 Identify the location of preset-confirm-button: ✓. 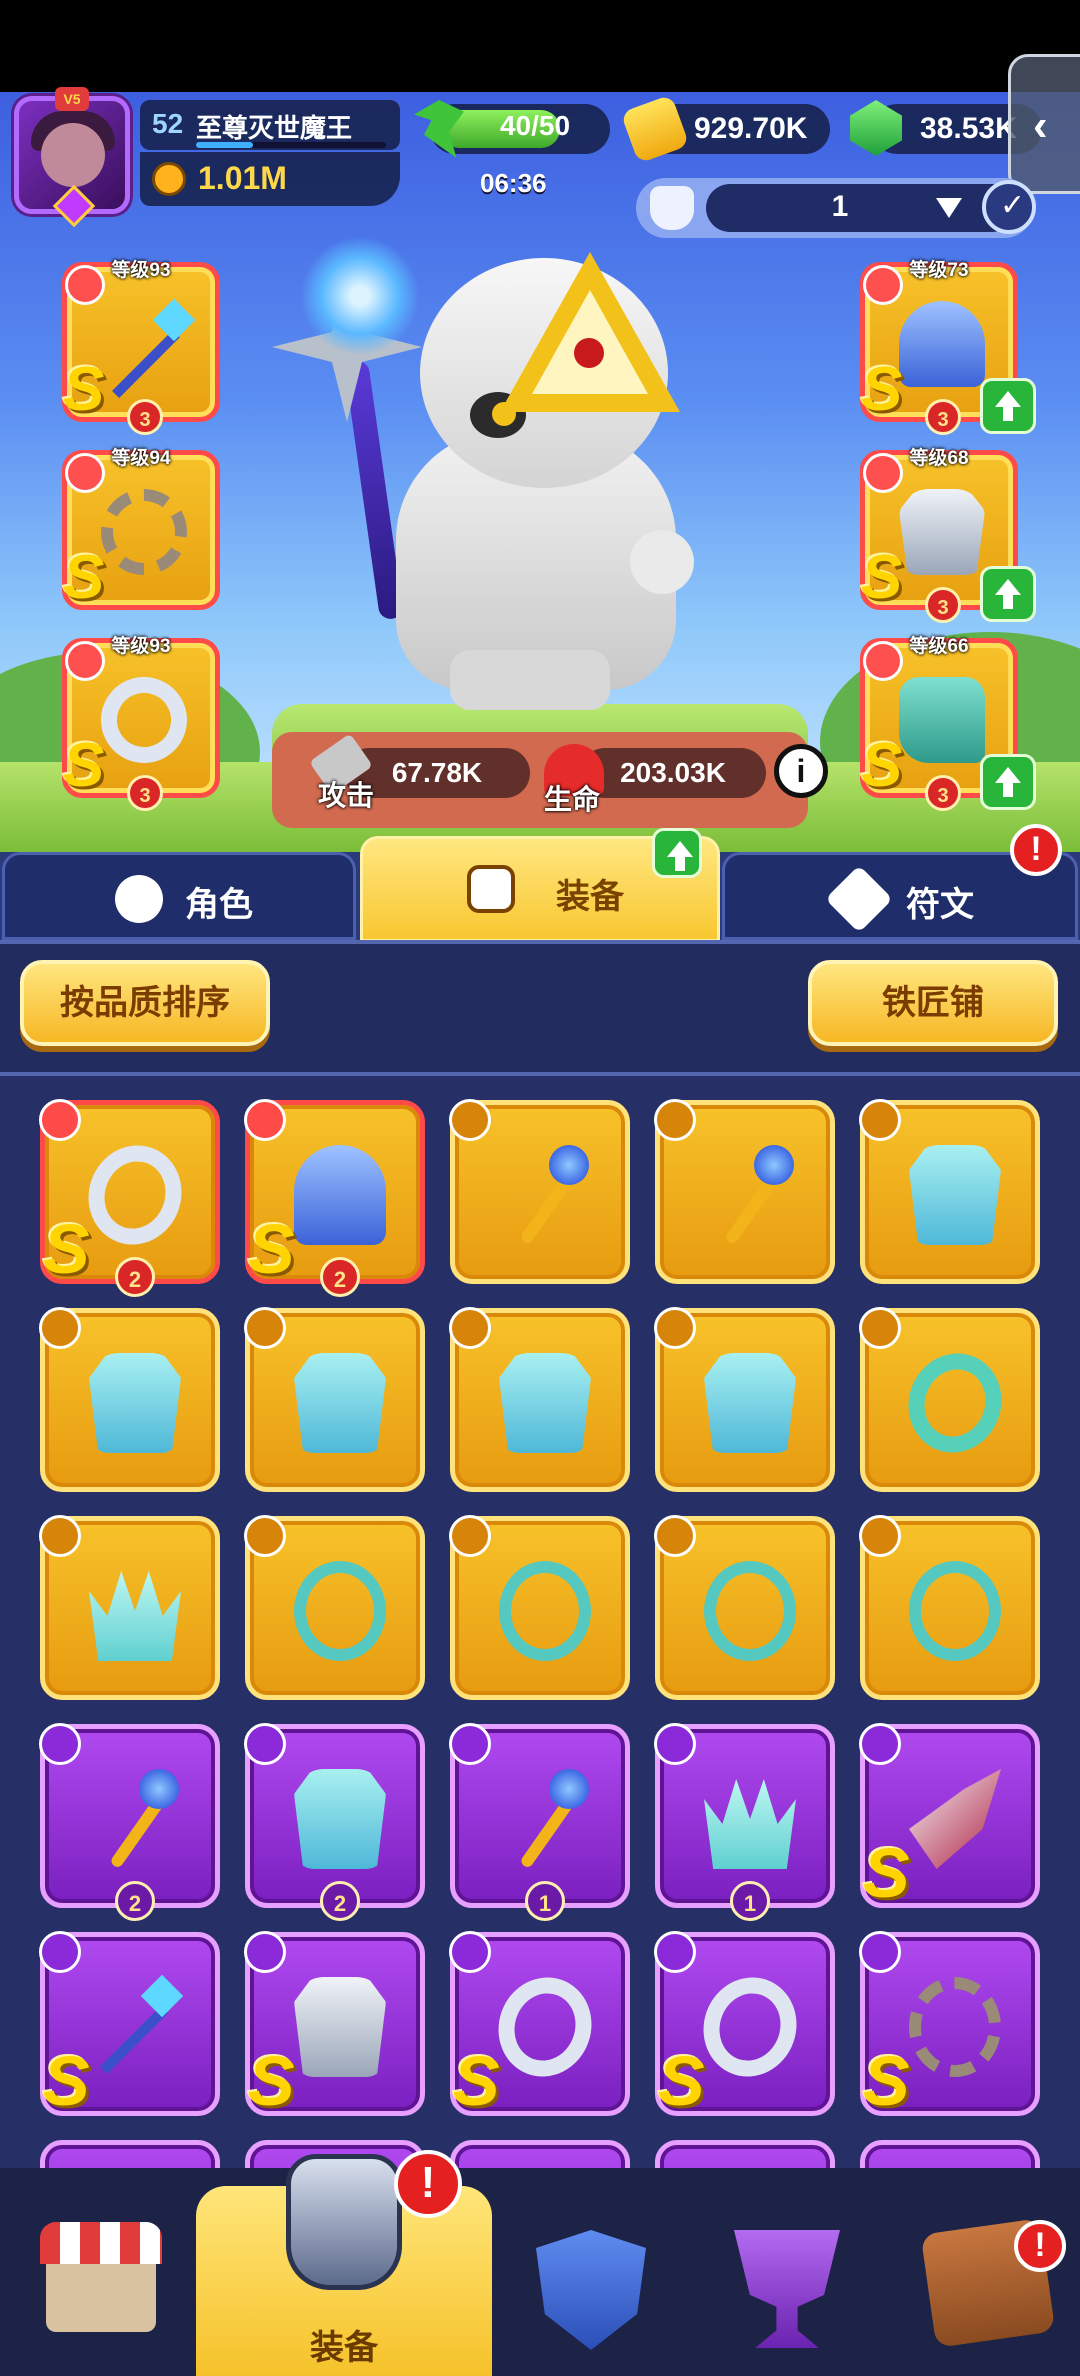
(1009, 207).